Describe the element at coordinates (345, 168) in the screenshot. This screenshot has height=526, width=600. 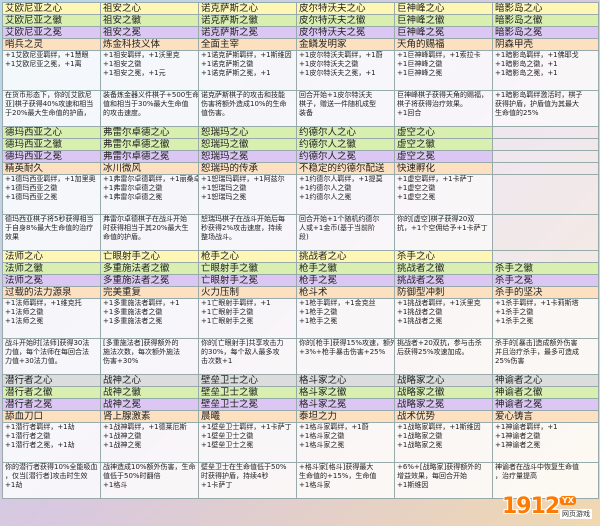
I see `trait-name: 不稳定的约德尔配送` at that location.